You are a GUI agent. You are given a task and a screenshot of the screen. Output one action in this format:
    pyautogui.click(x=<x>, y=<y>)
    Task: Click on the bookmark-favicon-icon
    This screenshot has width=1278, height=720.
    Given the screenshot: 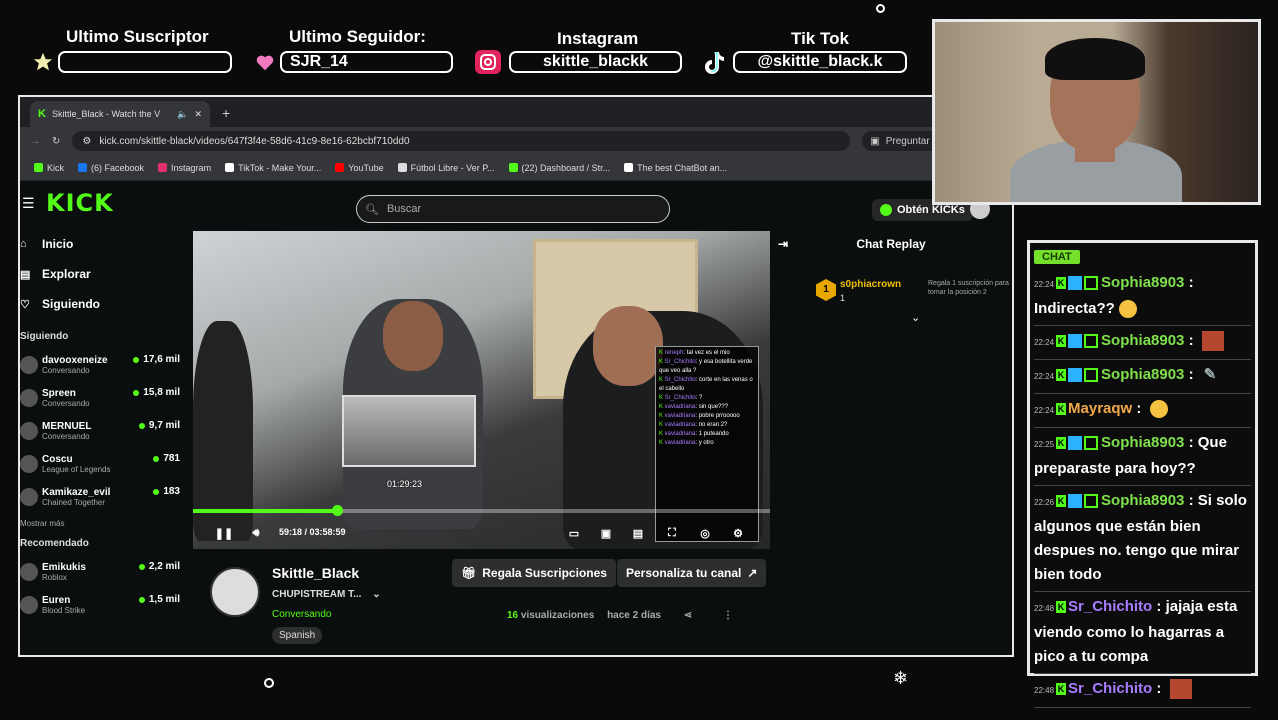 What is the action you would take?
    pyautogui.click(x=402, y=167)
    